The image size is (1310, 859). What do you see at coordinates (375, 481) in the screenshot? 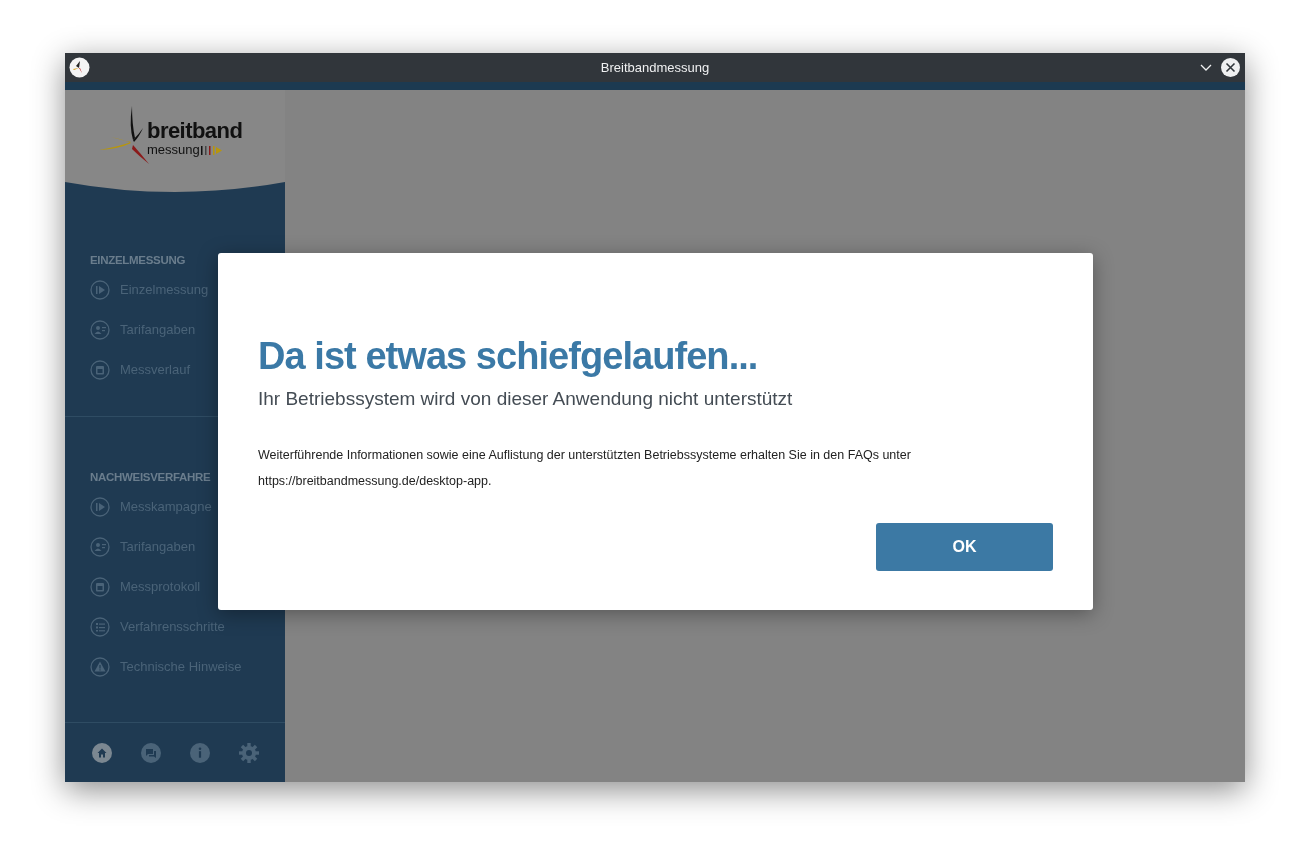
I see `dialog-text-line: https://breitbandmessung.de/desktop-app.` at bounding box center [375, 481].